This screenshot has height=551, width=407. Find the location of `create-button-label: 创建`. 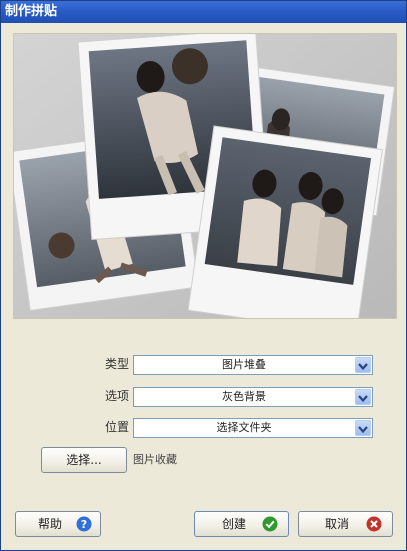

create-button-label: 创建 is located at coordinates (234, 524).